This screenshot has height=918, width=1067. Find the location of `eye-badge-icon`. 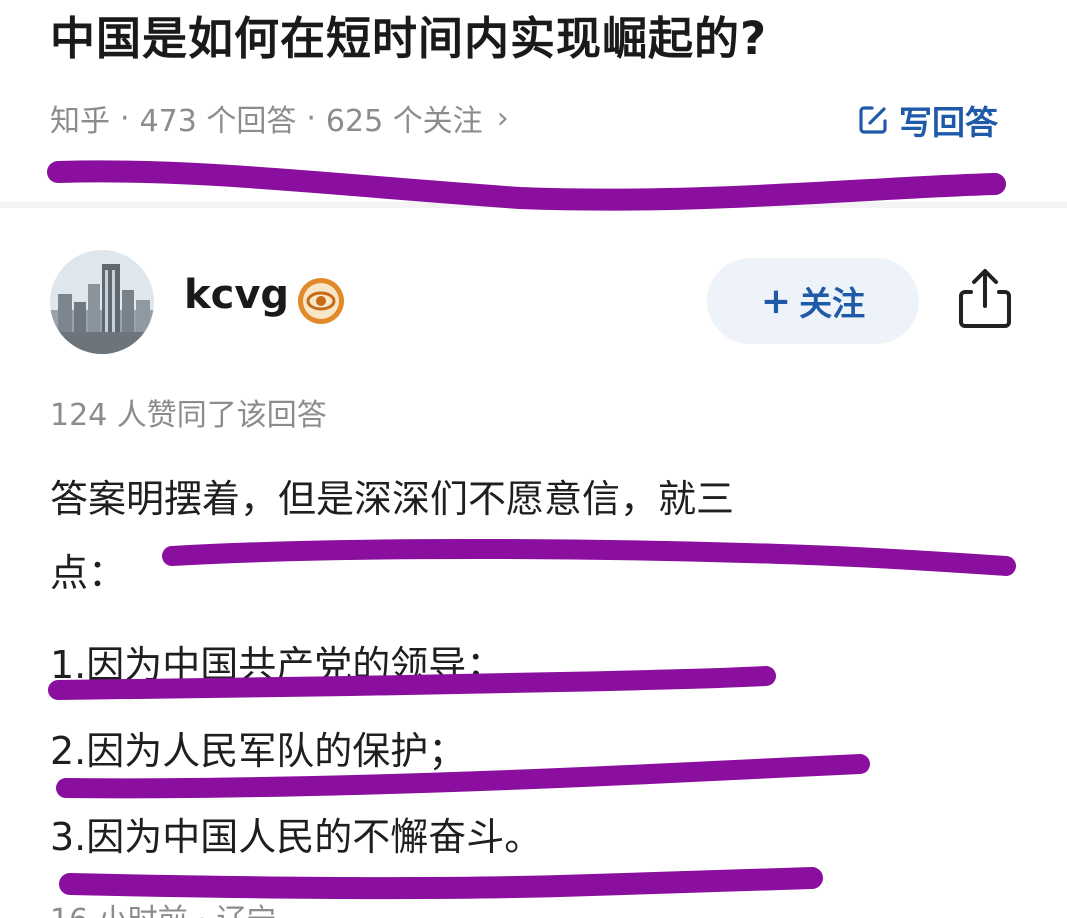

eye-badge-icon is located at coordinates (321, 303).